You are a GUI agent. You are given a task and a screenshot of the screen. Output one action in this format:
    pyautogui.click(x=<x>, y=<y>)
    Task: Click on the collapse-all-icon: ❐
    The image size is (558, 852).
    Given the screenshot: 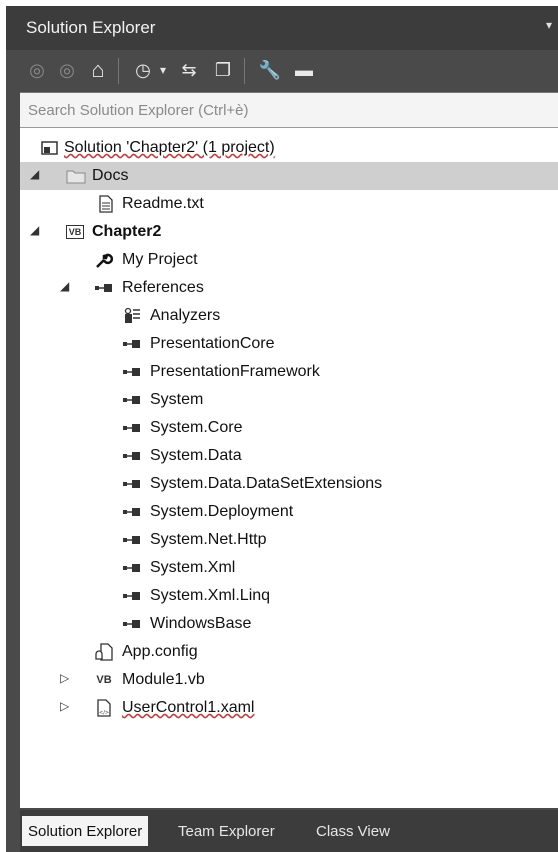 What is the action you would take?
    pyautogui.click(x=223, y=70)
    